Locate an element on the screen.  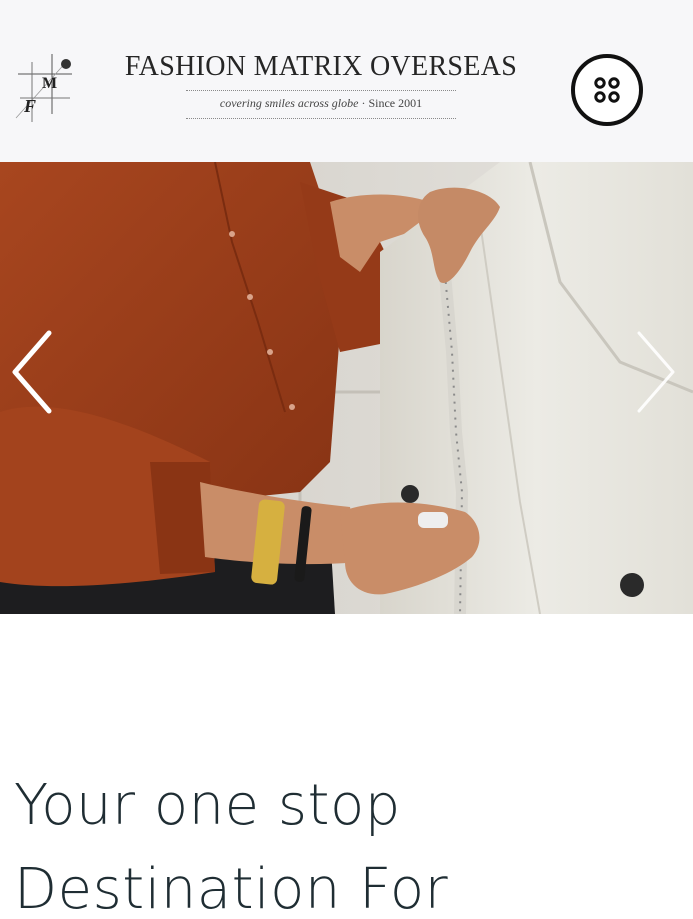
chevron-right-icon is located at coordinates (656, 372).